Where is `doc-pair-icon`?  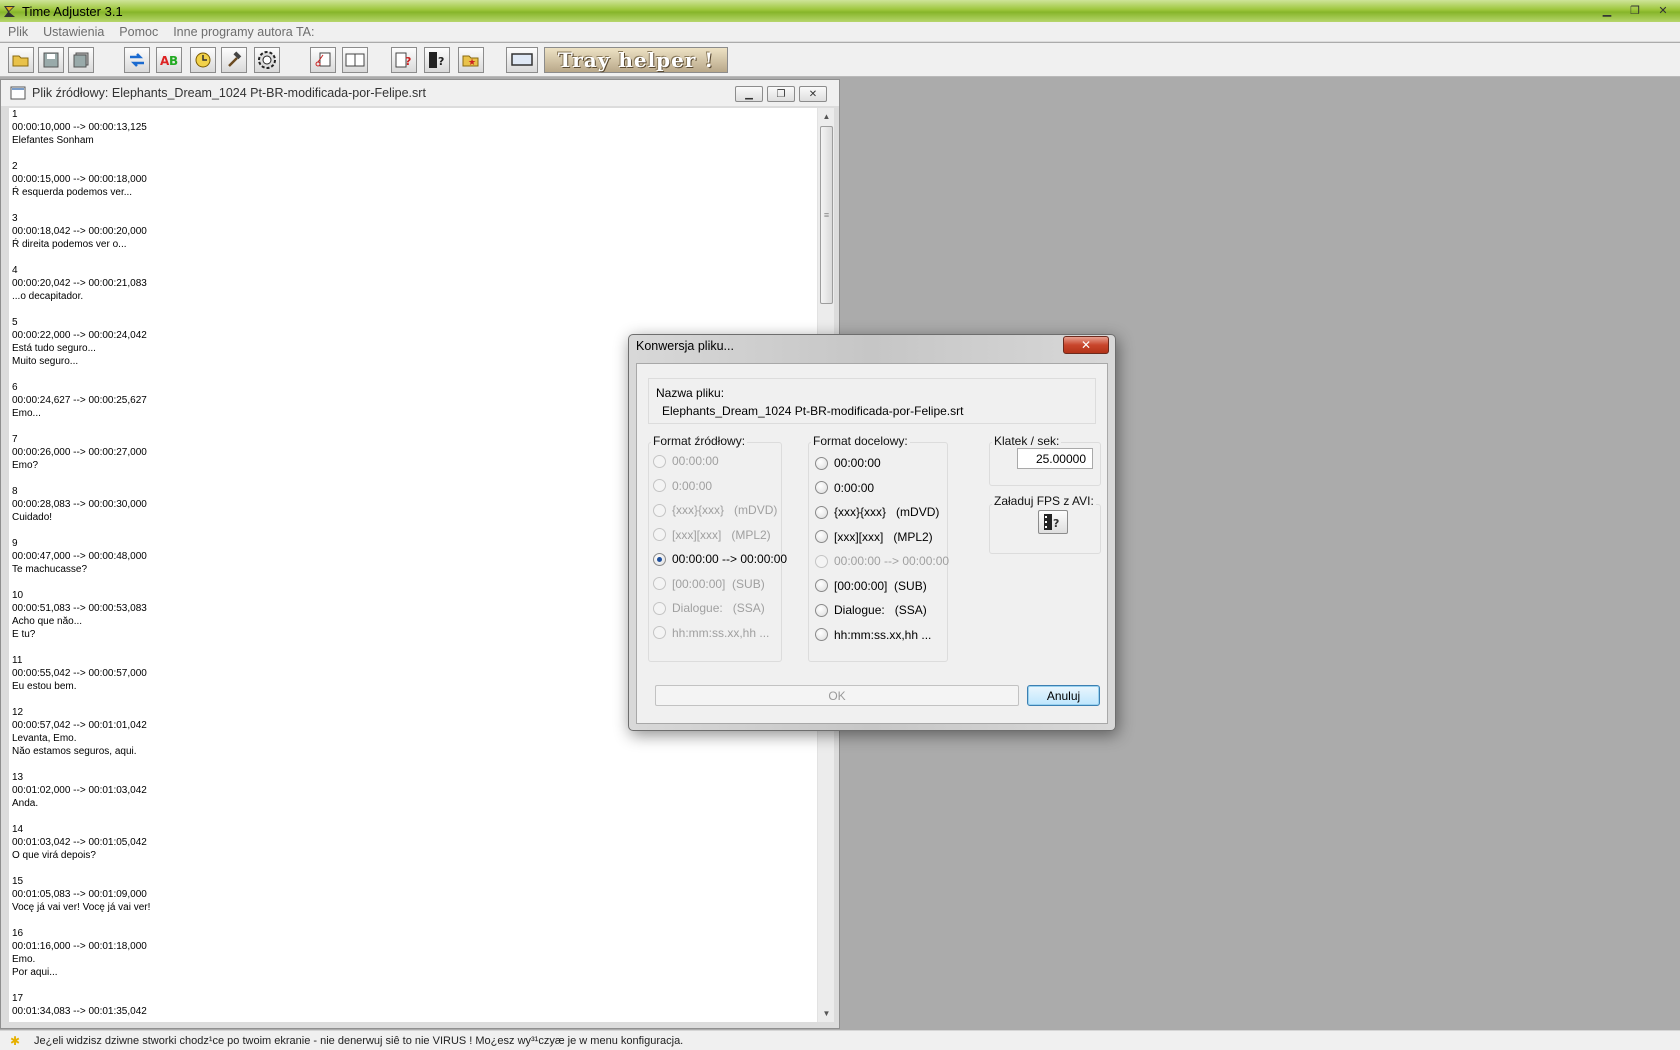 doc-pair-icon is located at coordinates (355, 60).